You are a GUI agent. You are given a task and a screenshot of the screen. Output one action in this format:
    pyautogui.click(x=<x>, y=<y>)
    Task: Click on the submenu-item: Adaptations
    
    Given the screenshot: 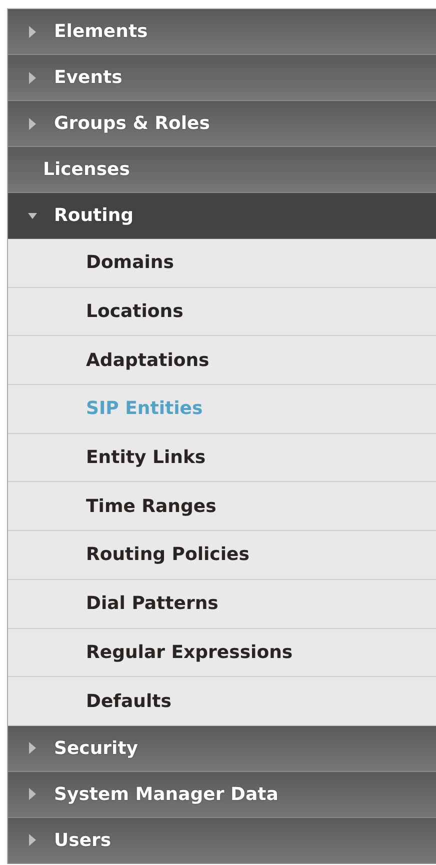 What is the action you would take?
    pyautogui.click(x=222, y=361)
    